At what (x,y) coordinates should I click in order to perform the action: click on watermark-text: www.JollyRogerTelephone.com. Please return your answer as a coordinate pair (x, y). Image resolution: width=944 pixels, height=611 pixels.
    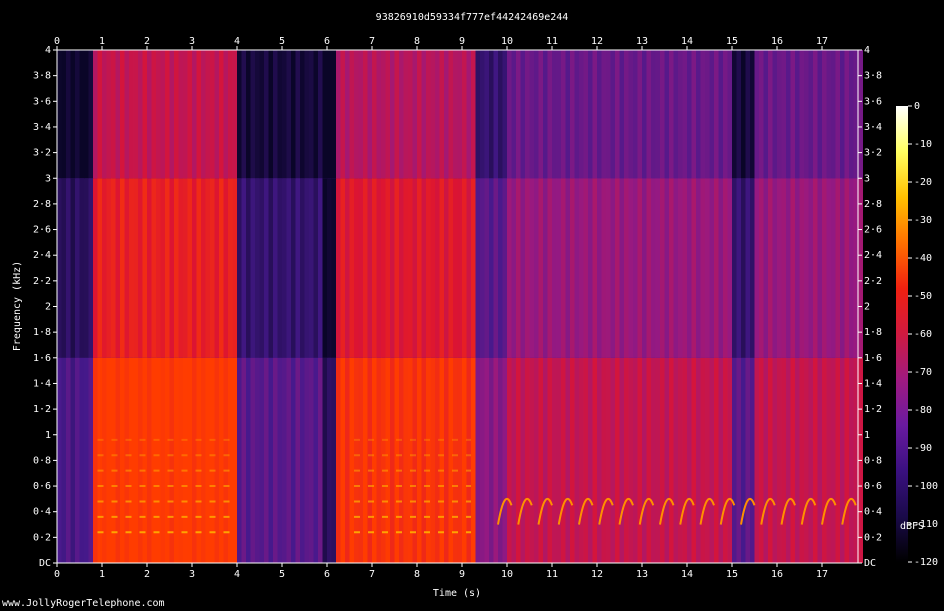
    Looking at the image, I should click on (83, 603).